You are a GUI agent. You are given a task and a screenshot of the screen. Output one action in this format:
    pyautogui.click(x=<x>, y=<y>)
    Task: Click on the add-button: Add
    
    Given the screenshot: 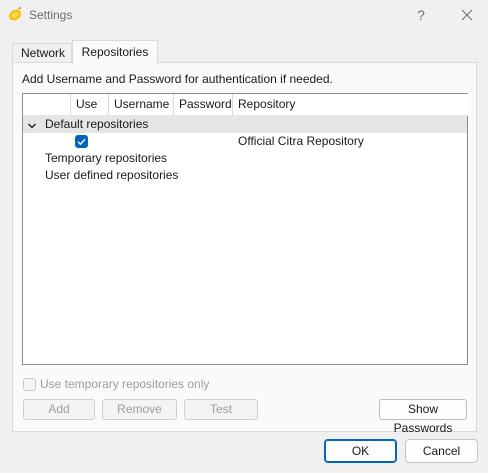 What is the action you would take?
    pyautogui.click(x=59, y=409)
    